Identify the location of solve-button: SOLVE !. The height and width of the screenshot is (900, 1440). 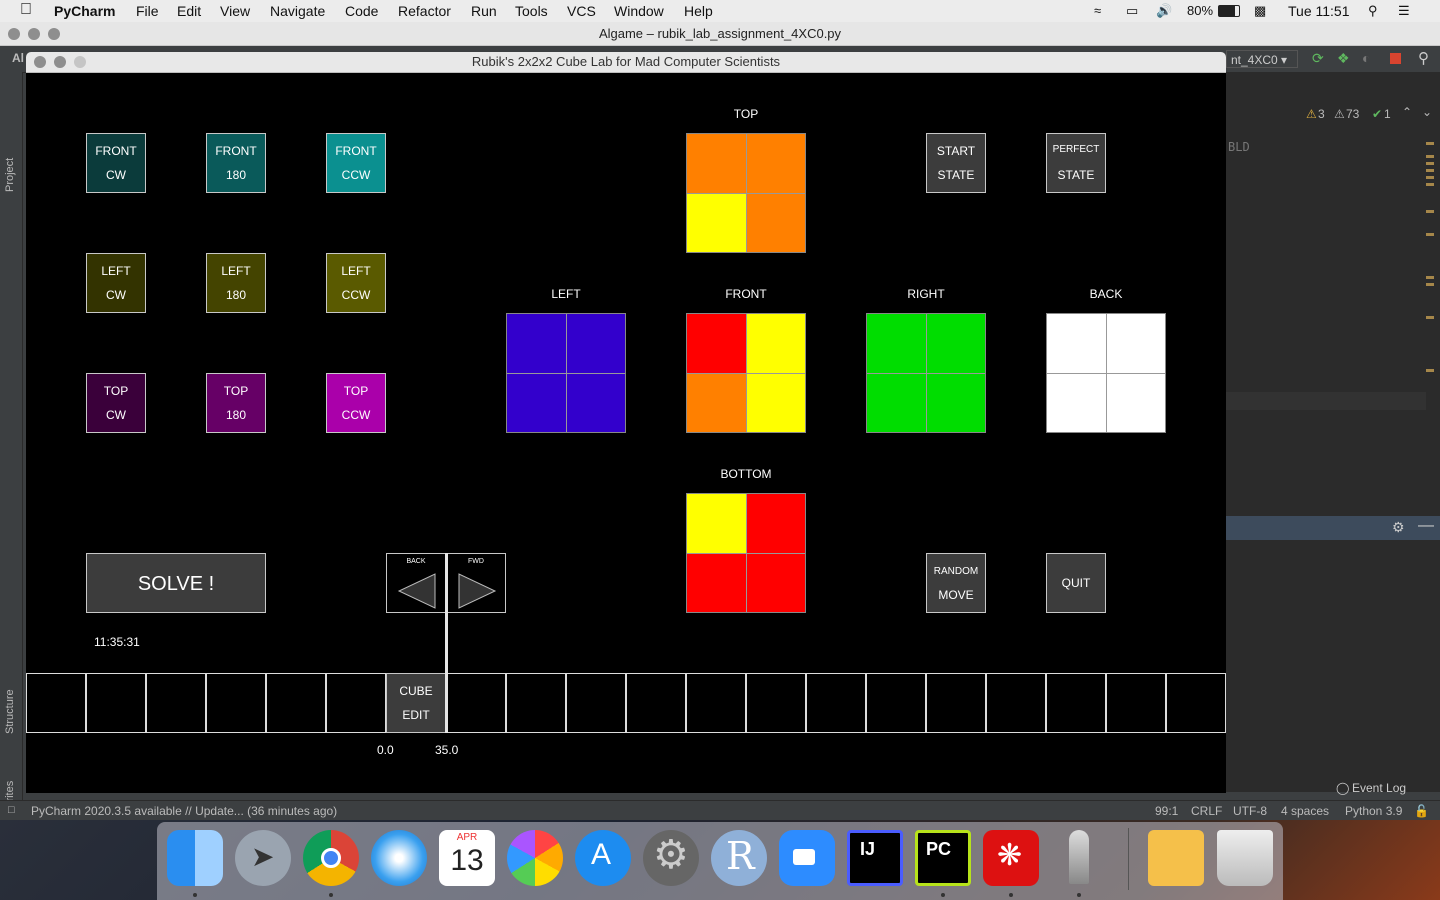
(176, 583).